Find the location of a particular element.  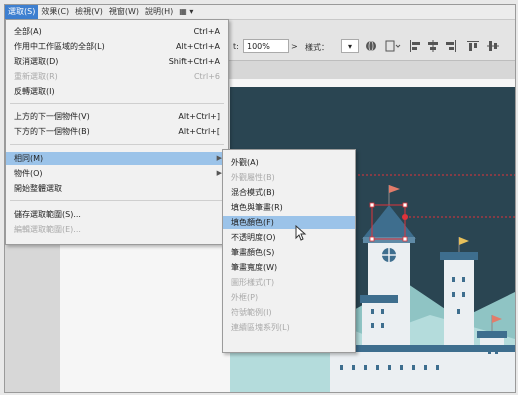

align-top-icon is located at coordinates (473, 46).